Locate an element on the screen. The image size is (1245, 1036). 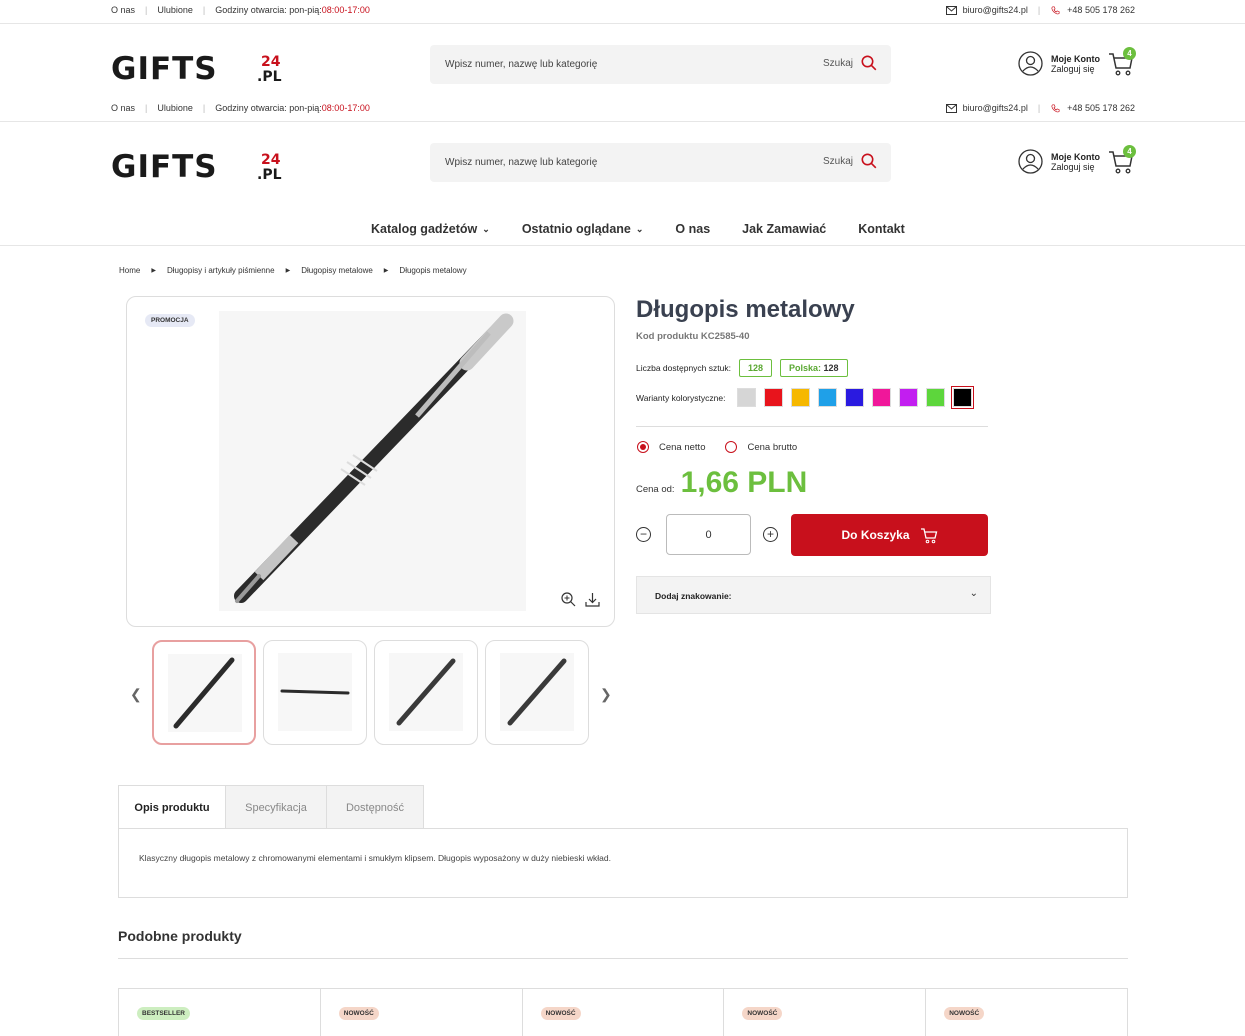
nav-item-contact: Kontakt is located at coordinates (881, 229).